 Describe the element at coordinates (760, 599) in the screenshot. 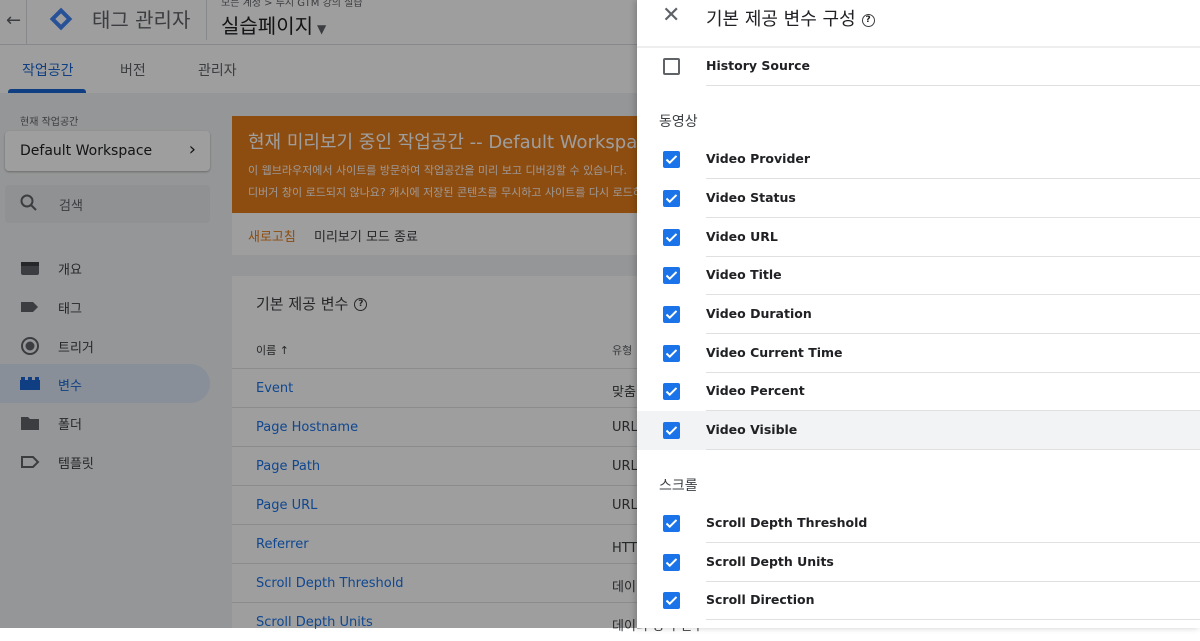

I see `checkbox-label: Scroll Direction` at that location.